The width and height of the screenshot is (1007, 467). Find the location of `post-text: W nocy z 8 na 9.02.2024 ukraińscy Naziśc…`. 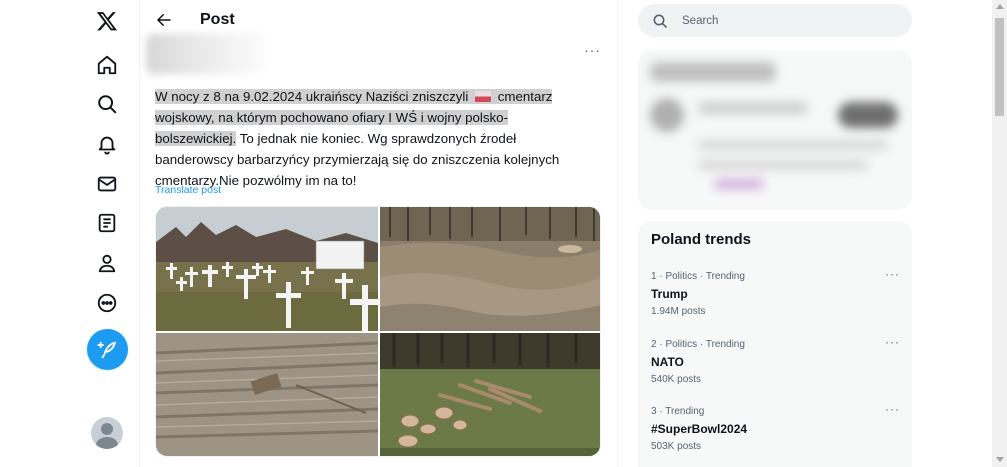

post-text: W nocy z 8 na 9.02.2024 ukraińscy Naziśc… is located at coordinates (370, 138).